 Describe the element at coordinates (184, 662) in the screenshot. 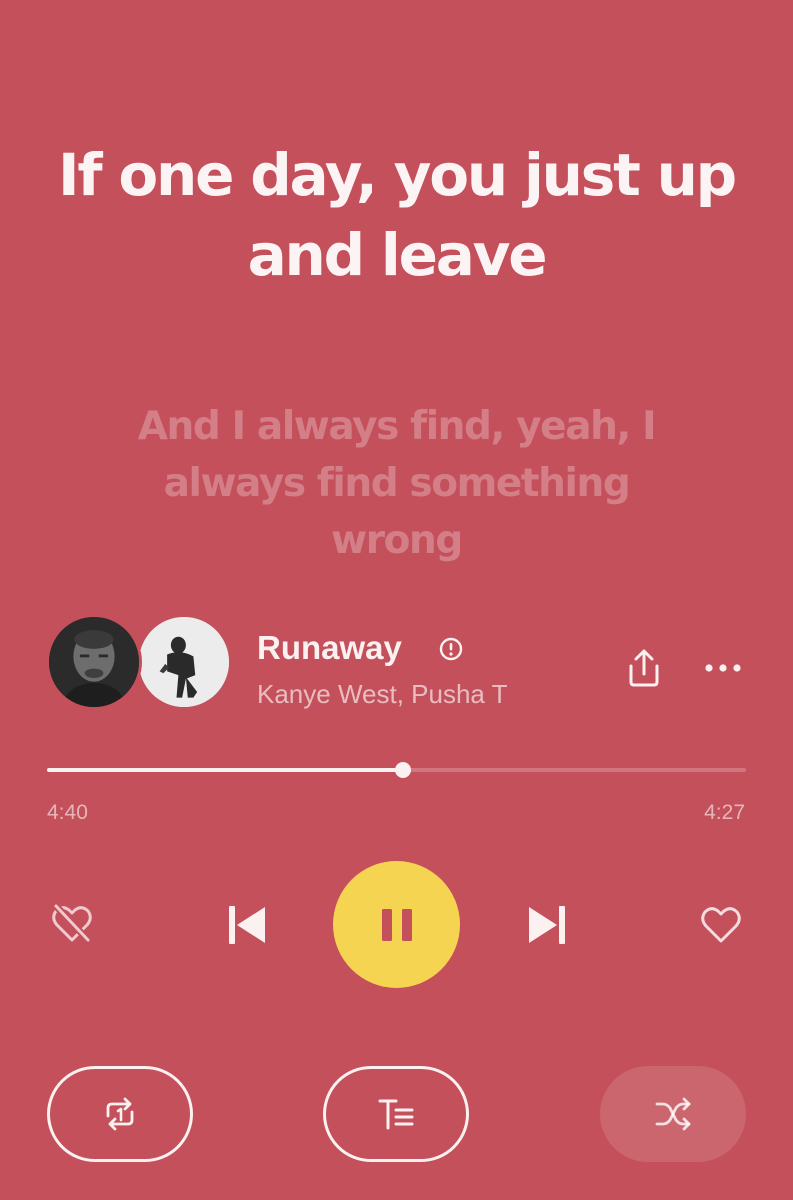

I see `artist-avatar-pusha-t` at that location.